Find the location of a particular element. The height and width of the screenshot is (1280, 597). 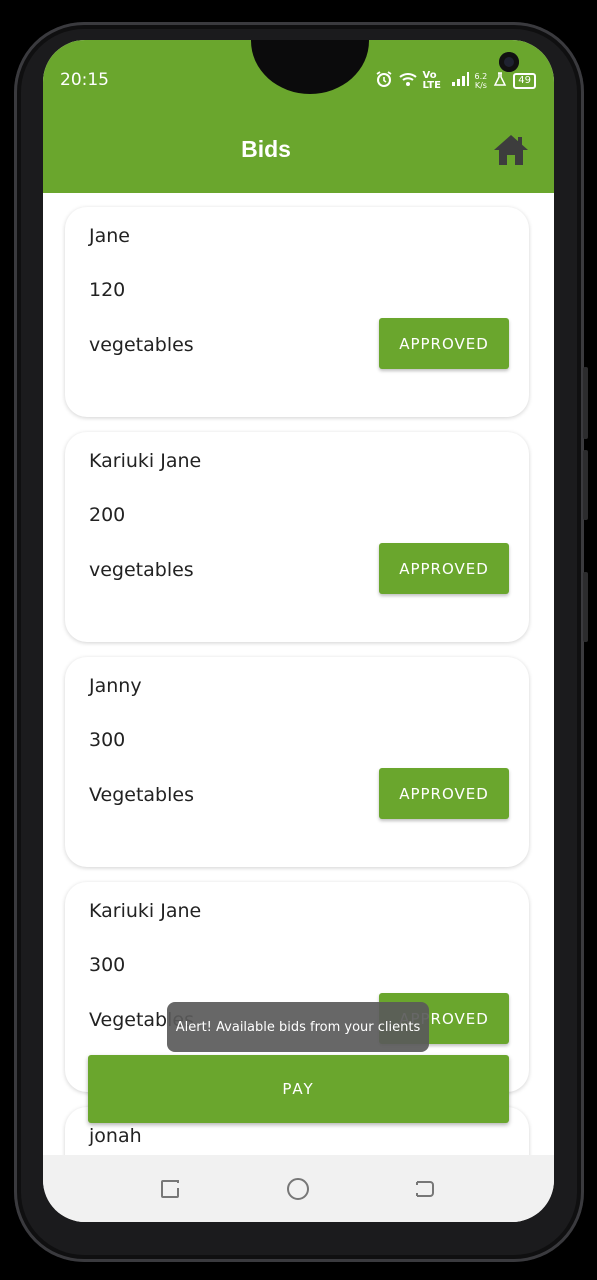

bid-name: Jane is located at coordinates (109, 236).